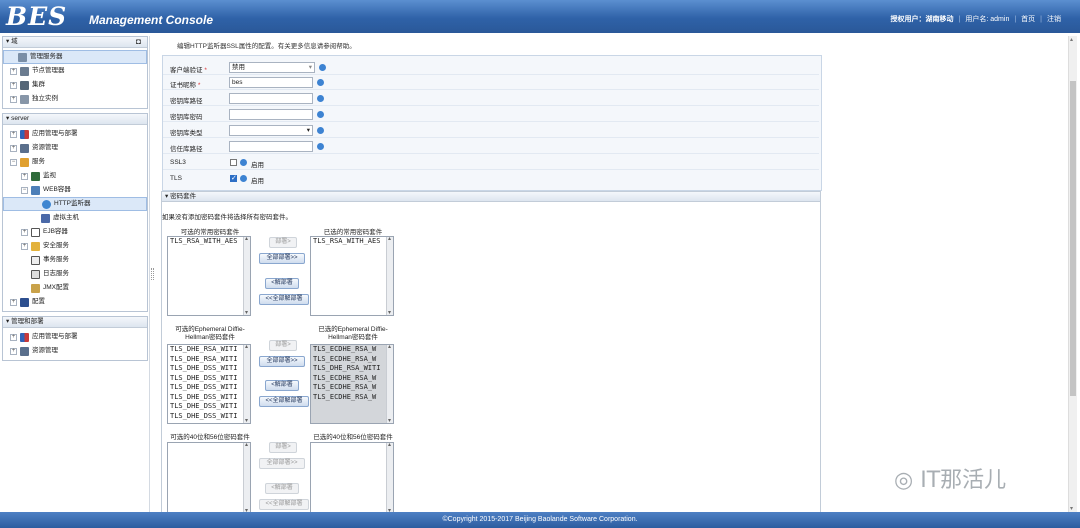 The height and width of the screenshot is (528, 1080). Describe the element at coordinates (75, 204) in the screenshot. I see `tree-item-http-listener: HTTP监听器` at that location.